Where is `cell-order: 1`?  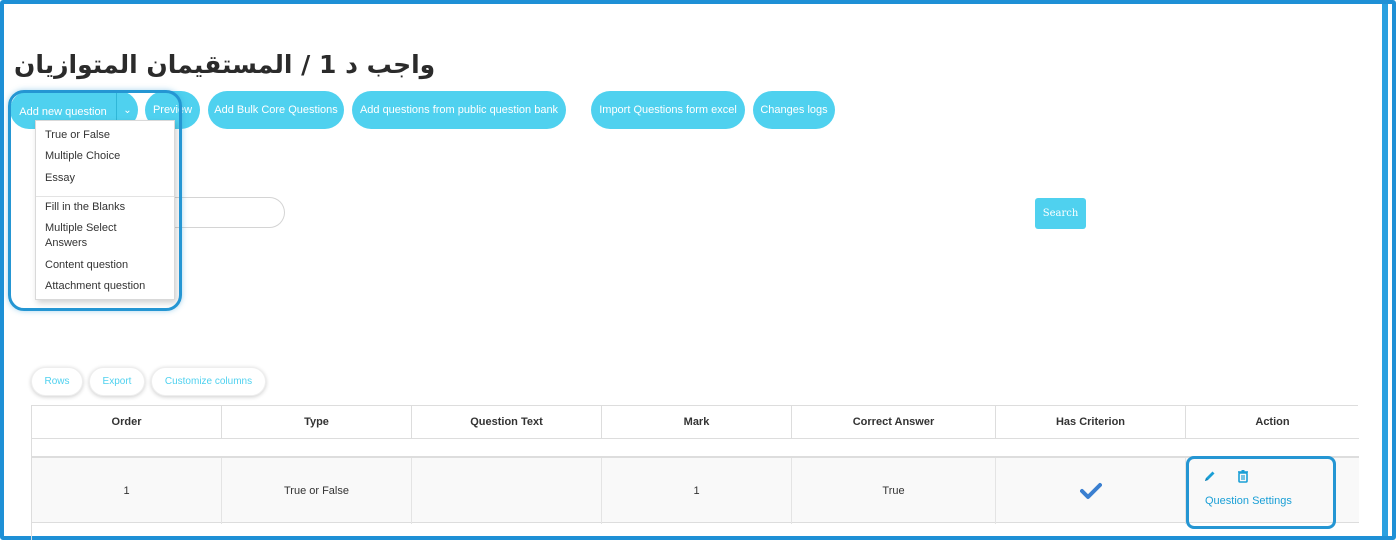
cell-order: 1 is located at coordinates (127, 491).